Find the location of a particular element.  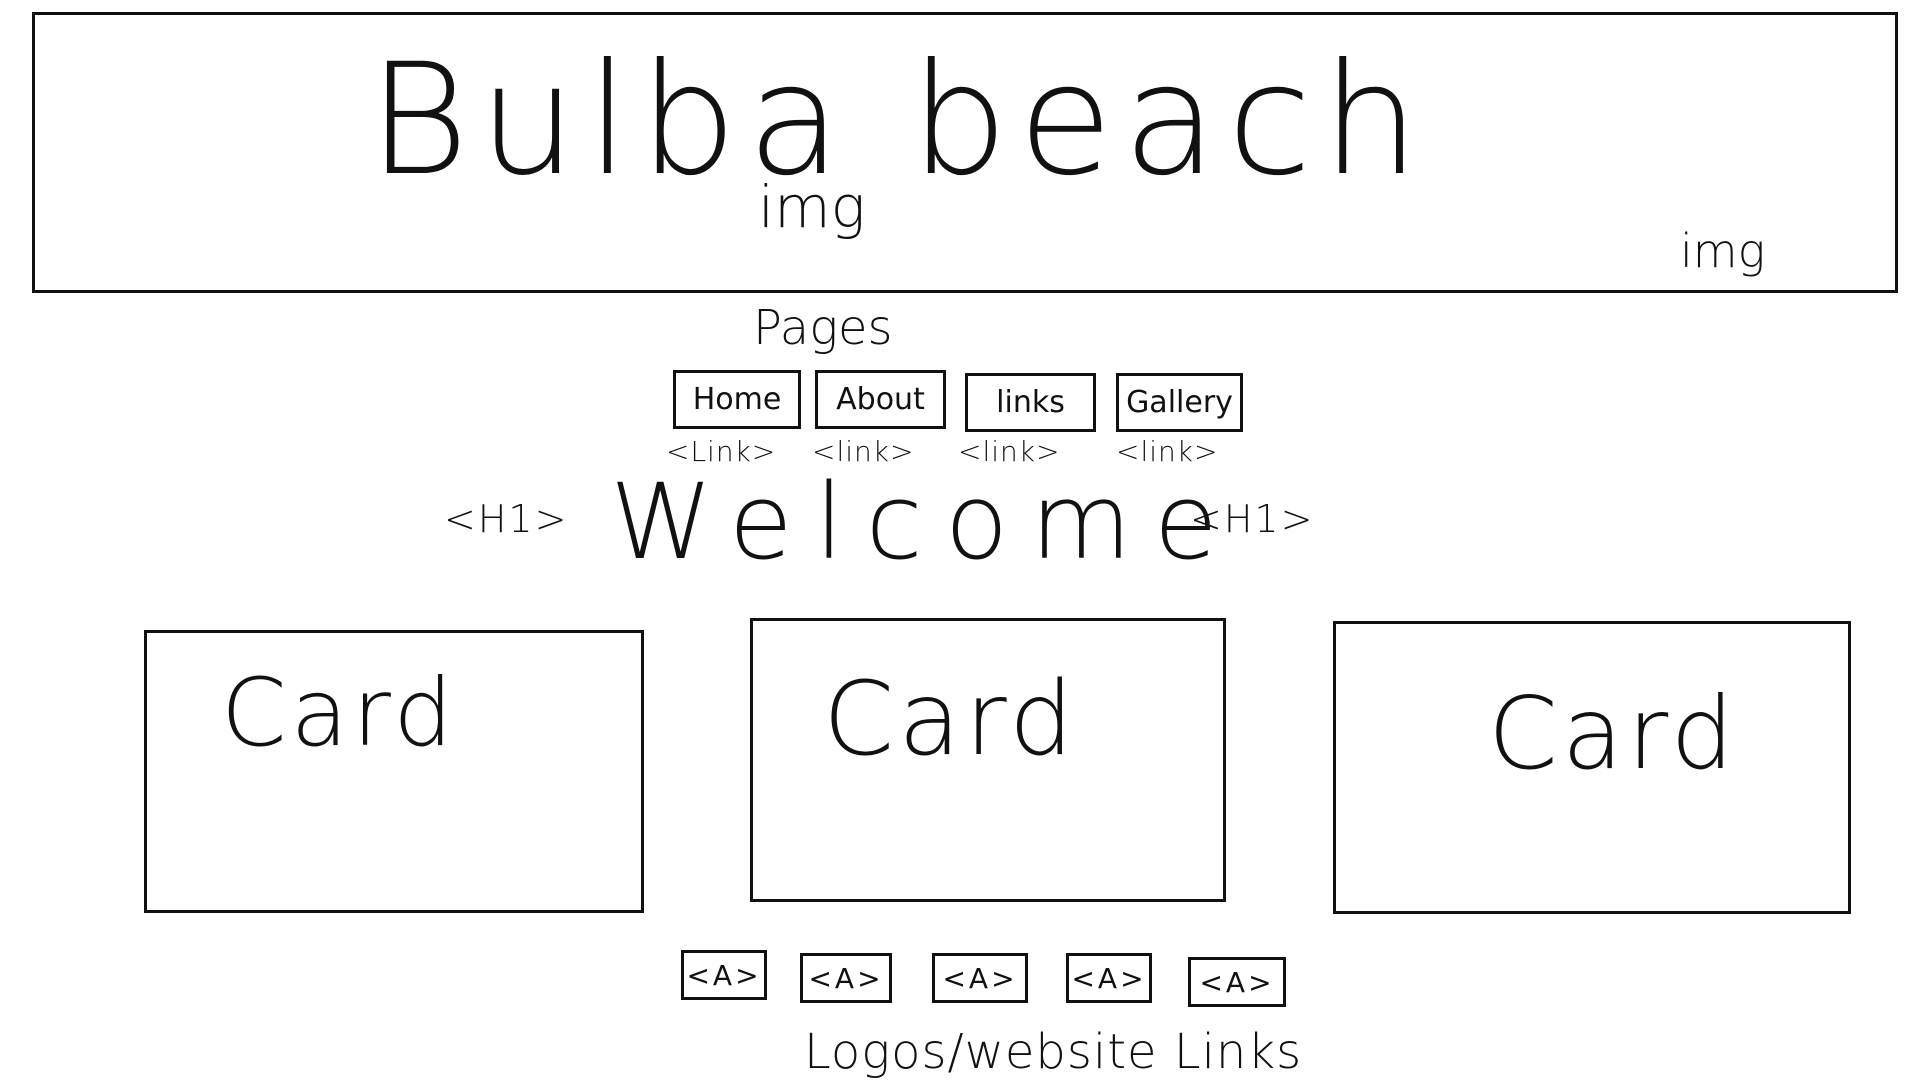

card-3: Card is located at coordinates (1592, 767).